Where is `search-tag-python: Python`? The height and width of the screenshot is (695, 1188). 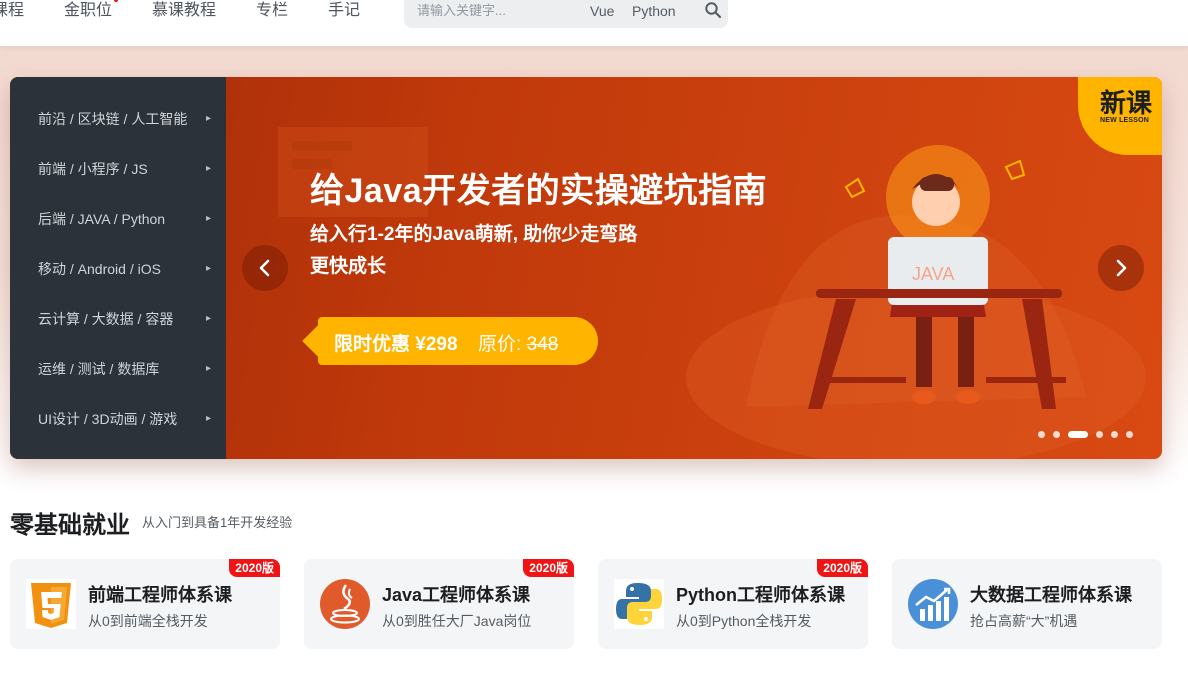 search-tag-python: Python is located at coordinates (654, 11).